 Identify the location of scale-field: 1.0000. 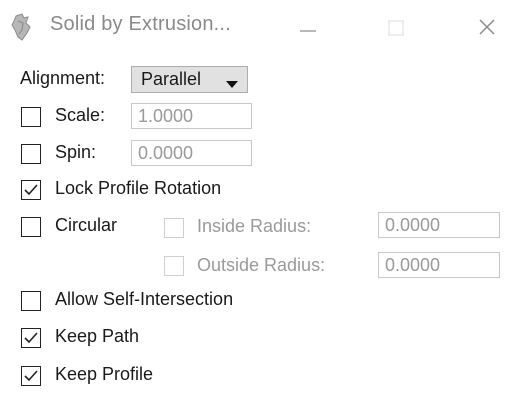
(191, 116).